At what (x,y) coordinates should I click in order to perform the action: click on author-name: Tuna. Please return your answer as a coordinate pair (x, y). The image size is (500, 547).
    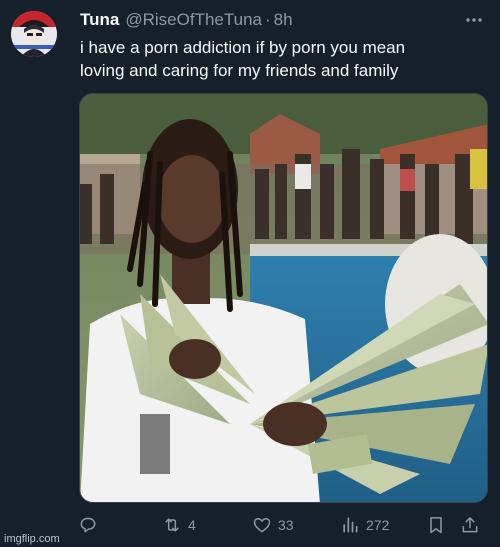
    Looking at the image, I should click on (99, 20).